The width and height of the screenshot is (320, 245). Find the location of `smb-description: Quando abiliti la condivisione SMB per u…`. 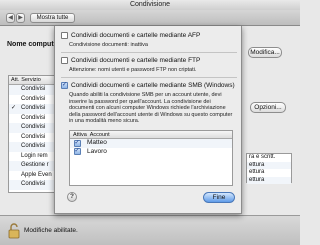

smb-description: Quando abiliti la condivisione SMB per u… is located at coordinates (151, 108).